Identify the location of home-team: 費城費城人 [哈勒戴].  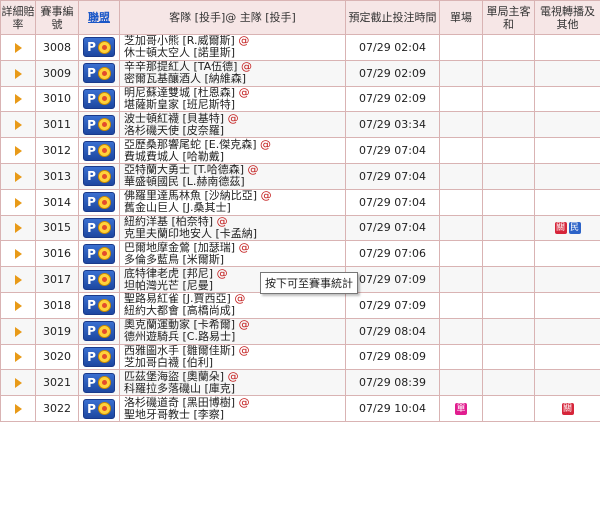
(174, 156).